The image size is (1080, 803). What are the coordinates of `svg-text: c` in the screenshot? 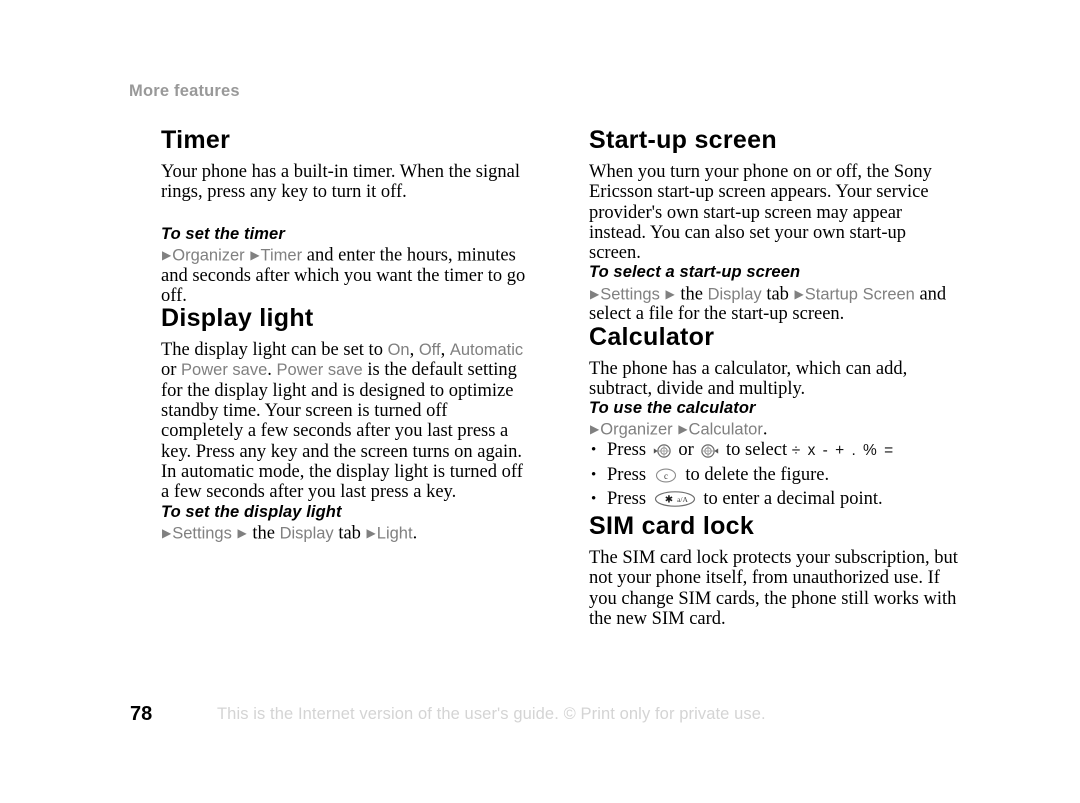 It's located at (666, 476).